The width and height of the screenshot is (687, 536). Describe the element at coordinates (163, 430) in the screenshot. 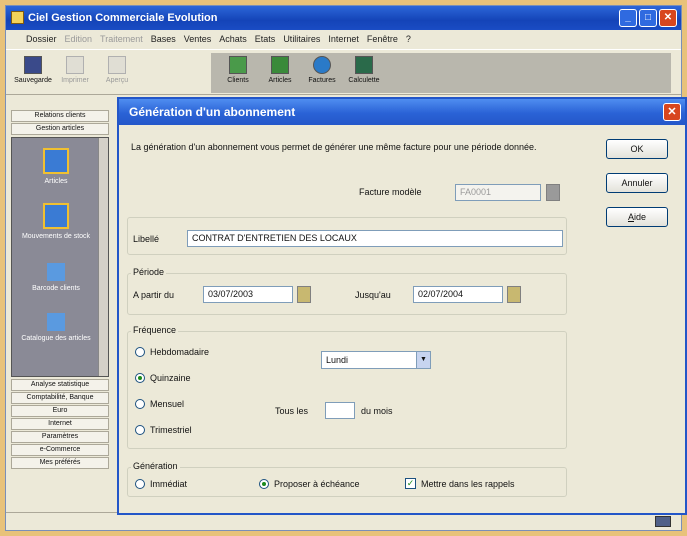

I see `radio-trimestriel: Trimestriel` at that location.